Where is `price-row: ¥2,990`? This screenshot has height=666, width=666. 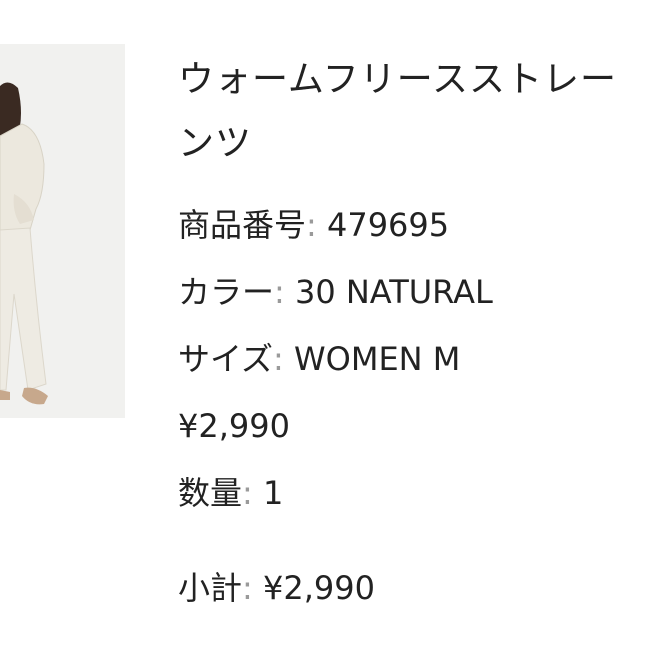
price-row: ¥2,990 is located at coordinates (234, 426).